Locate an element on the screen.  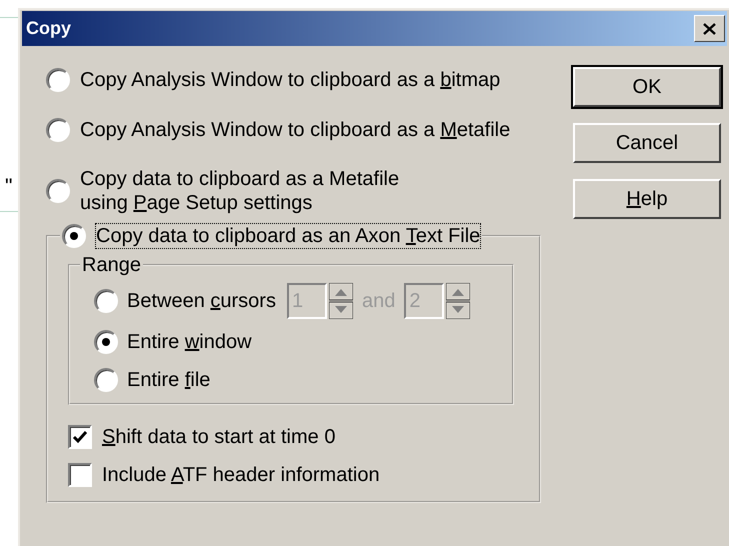
option-label: Entire file is located at coordinates (168, 380).